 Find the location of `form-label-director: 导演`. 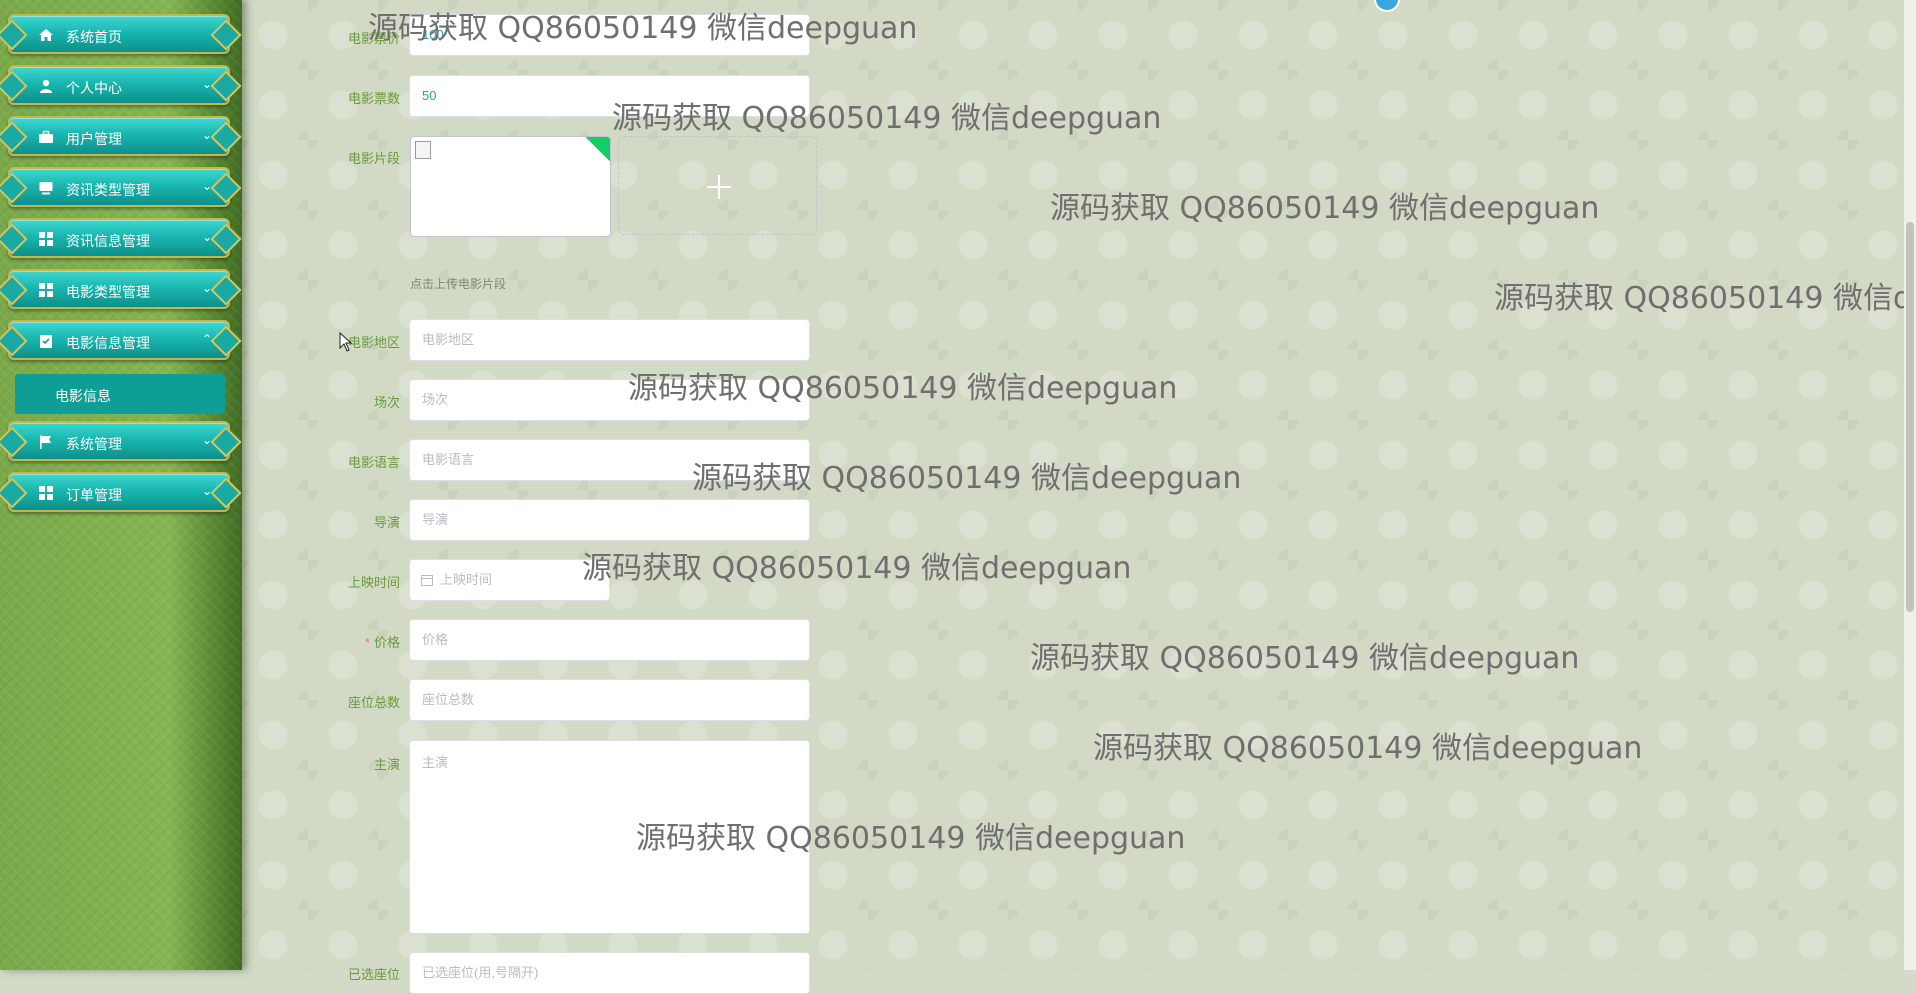

form-label-director: 导演 is located at coordinates (386, 522).